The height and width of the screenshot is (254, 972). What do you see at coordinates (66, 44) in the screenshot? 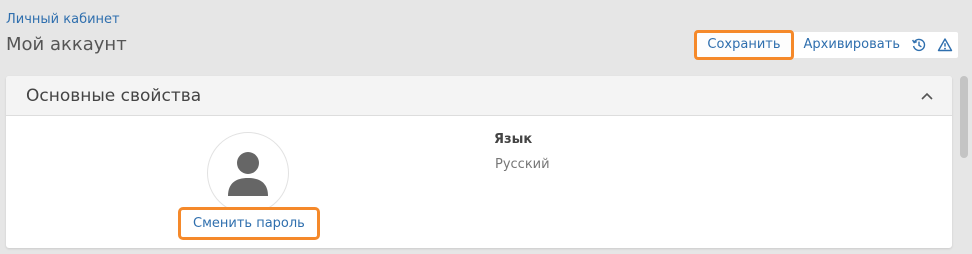
I see `page-title: Мой аккаунт` at bounding box center [66, 44].